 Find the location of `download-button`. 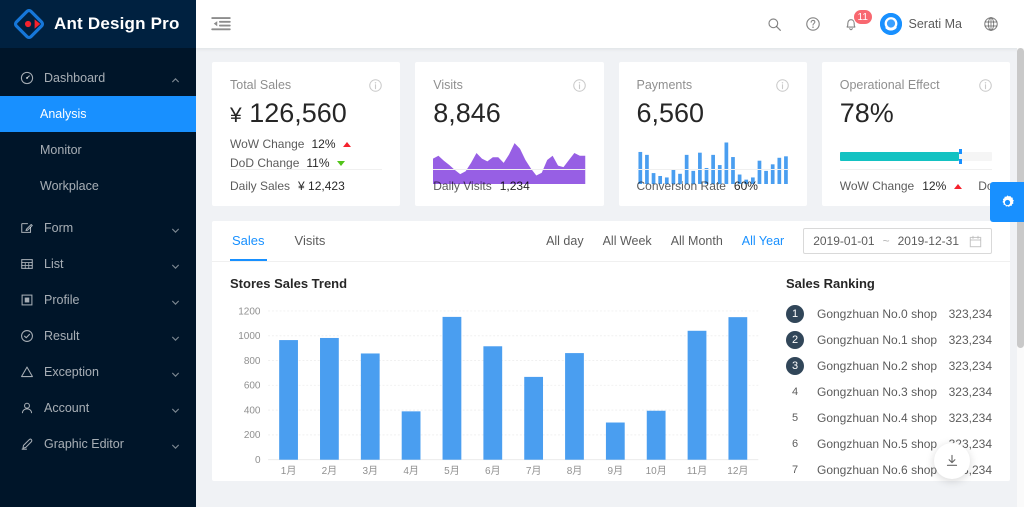

download-button is located at coordinates (952, 461).